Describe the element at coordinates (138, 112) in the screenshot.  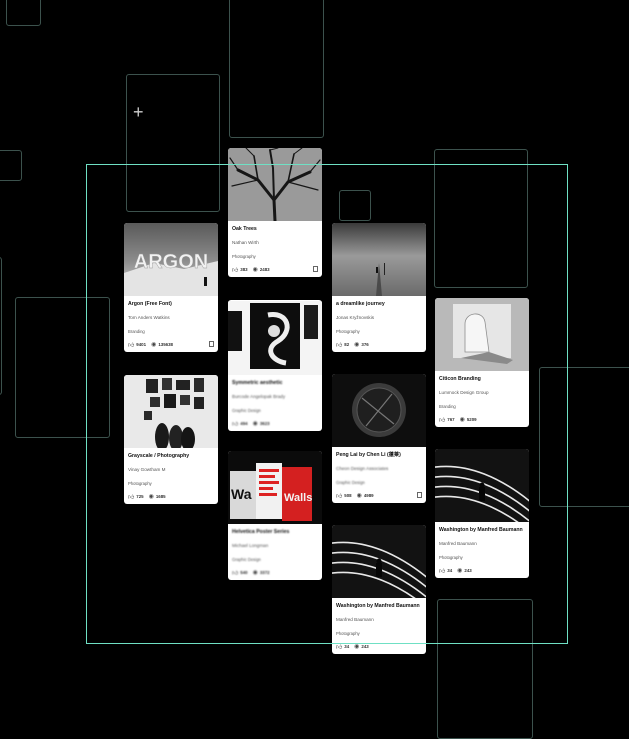
I see `plus-icon: +` at that location.